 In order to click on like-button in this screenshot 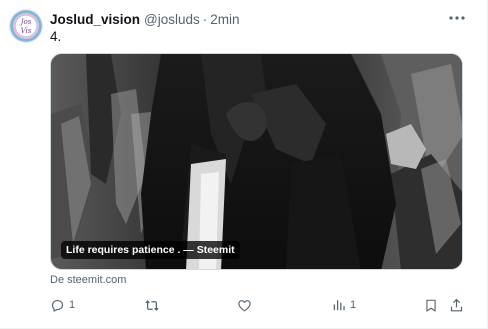, I will do `click(246, 305)`.